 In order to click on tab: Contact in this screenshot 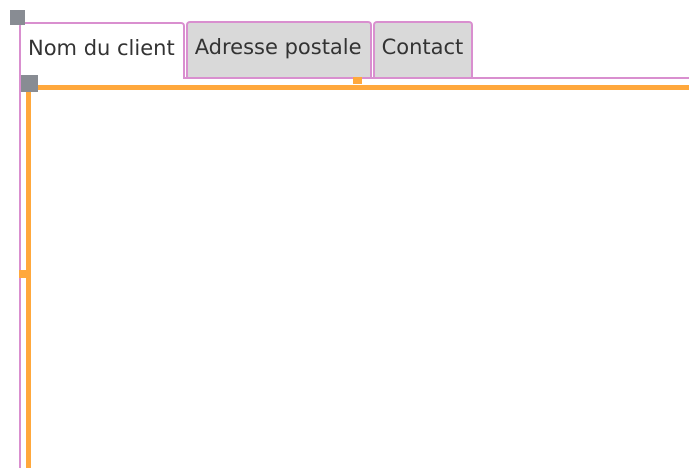, I will do `click(423, 49)`.